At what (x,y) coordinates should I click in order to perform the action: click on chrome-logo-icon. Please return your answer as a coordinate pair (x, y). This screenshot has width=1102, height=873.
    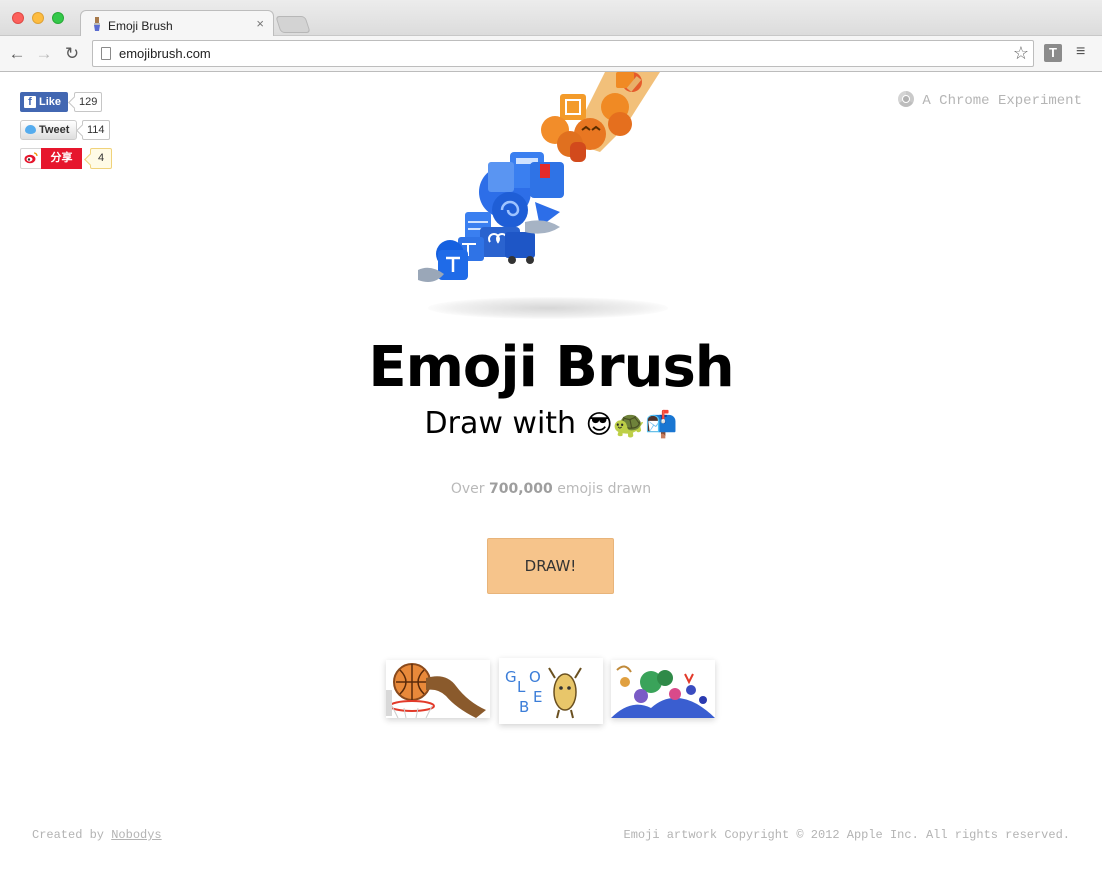
    Looking at the image, I should click on (906, 99).